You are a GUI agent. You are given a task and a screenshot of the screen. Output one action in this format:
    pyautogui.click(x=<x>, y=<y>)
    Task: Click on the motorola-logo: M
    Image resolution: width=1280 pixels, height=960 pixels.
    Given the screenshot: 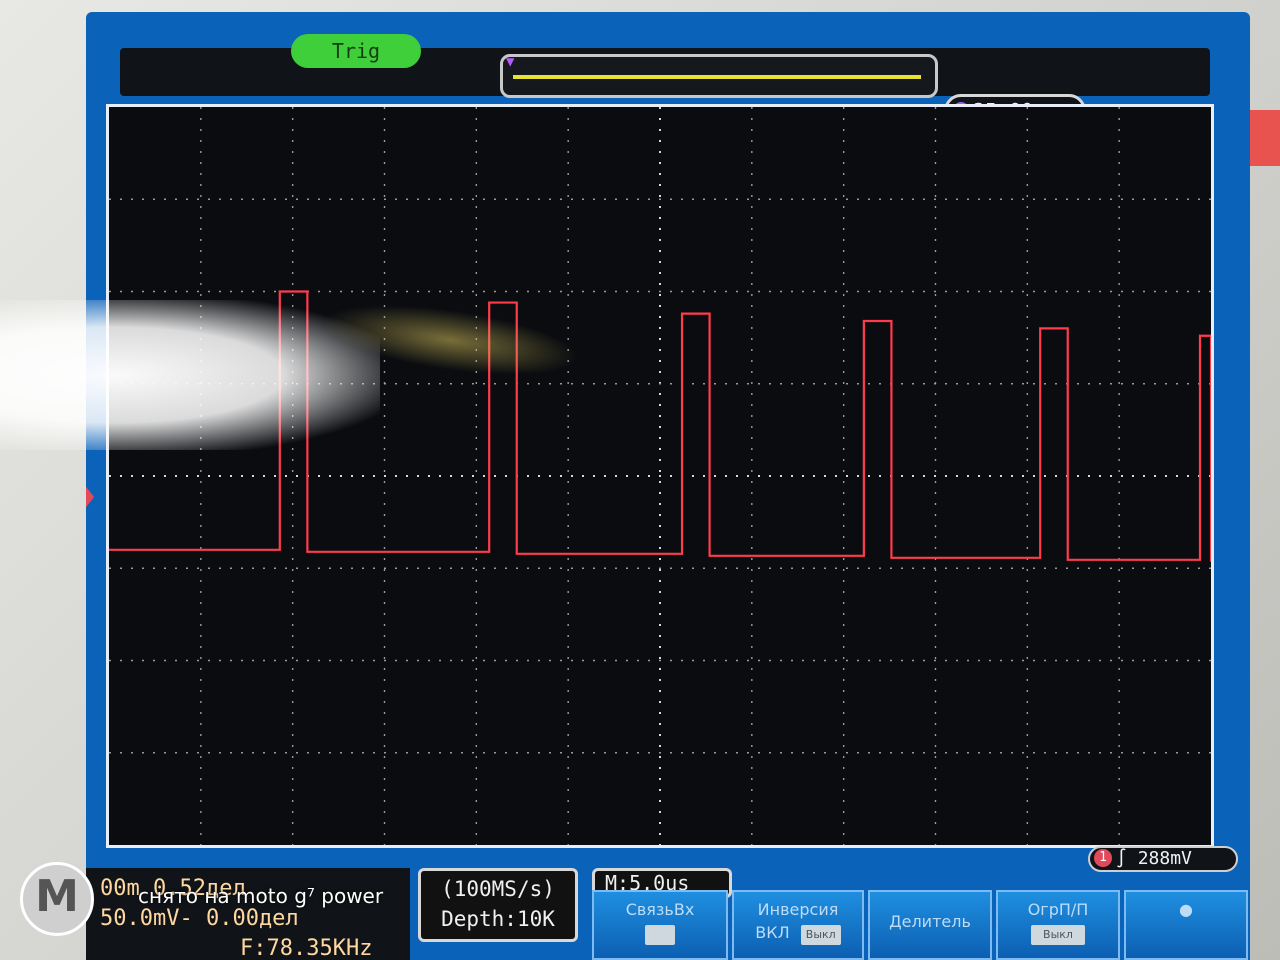 What is the action you would take?
    pyautogui.click(x=57, y=899)
    